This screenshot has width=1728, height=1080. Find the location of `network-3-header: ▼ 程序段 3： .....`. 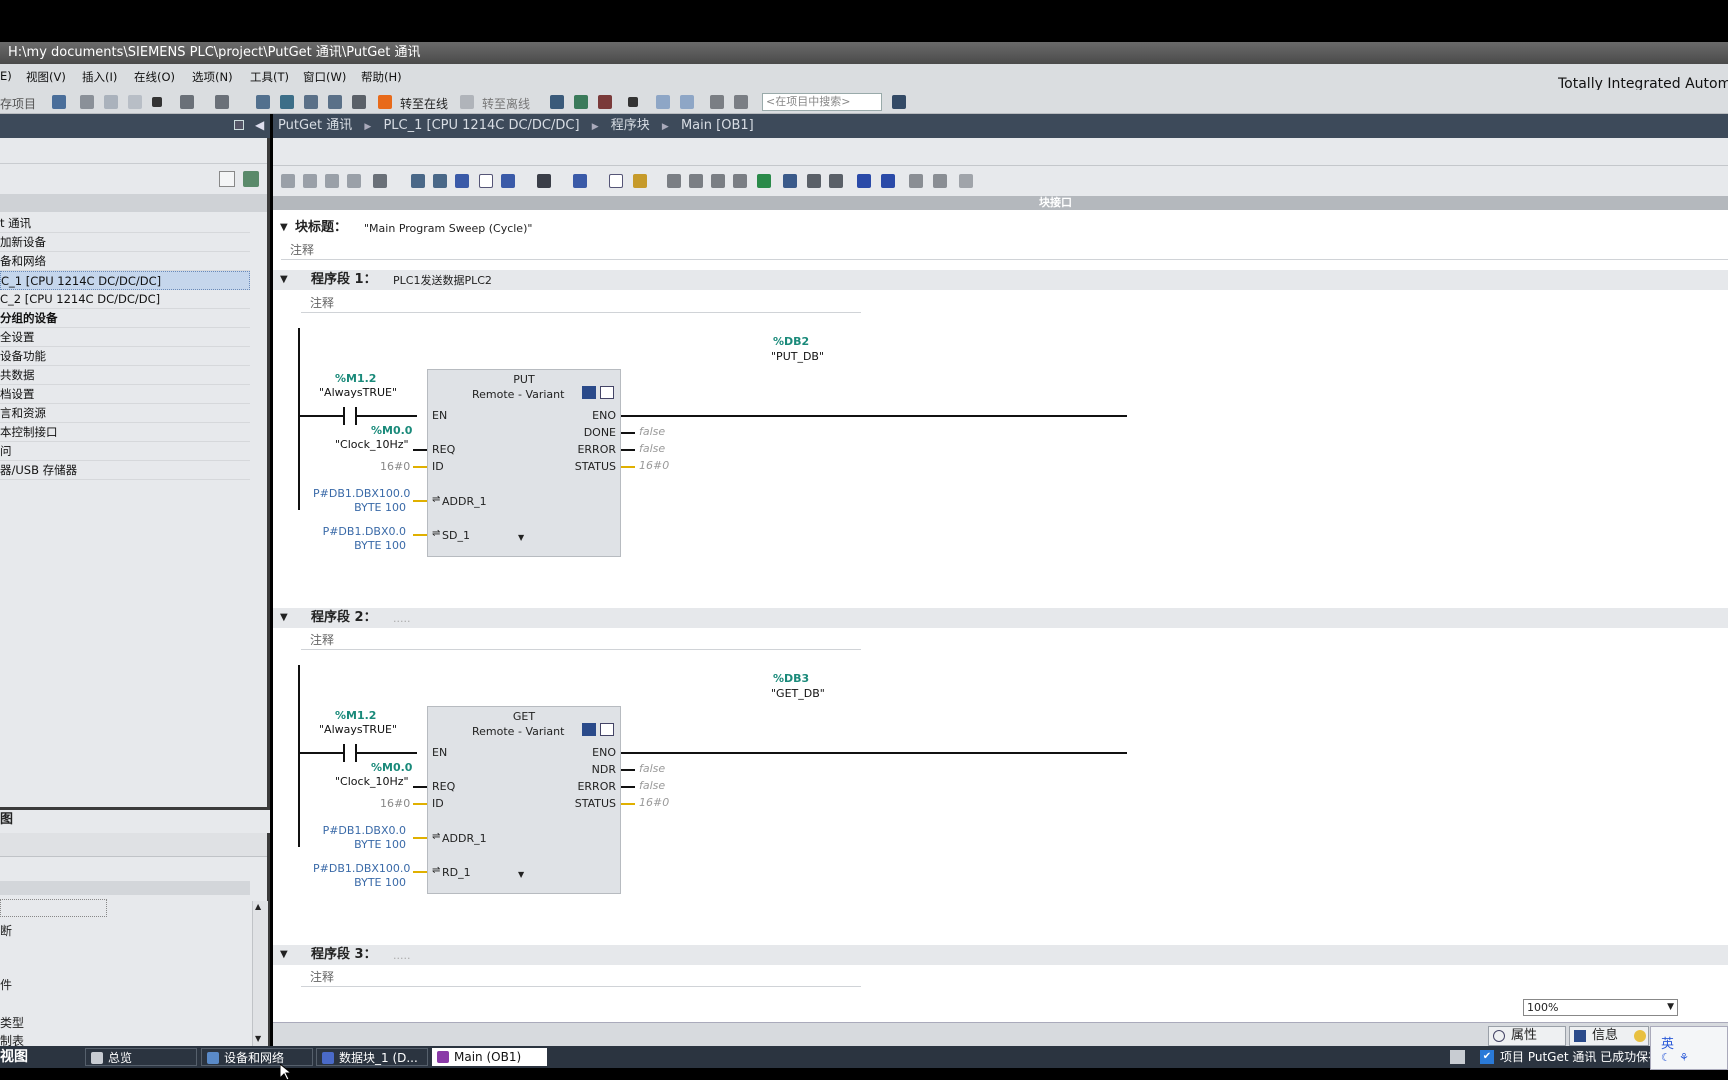

network-3-header: ▼ 程序段 3： ..... is located at coordinates (1000, 955).